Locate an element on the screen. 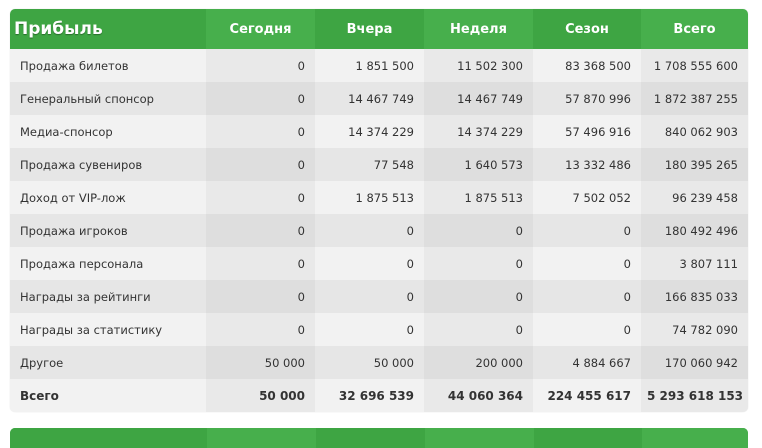 This screenshot has height=448, width=762. table-row: Награды за статистику 0 0 0 0 74 782 090 is located at coordinates (379, 329).